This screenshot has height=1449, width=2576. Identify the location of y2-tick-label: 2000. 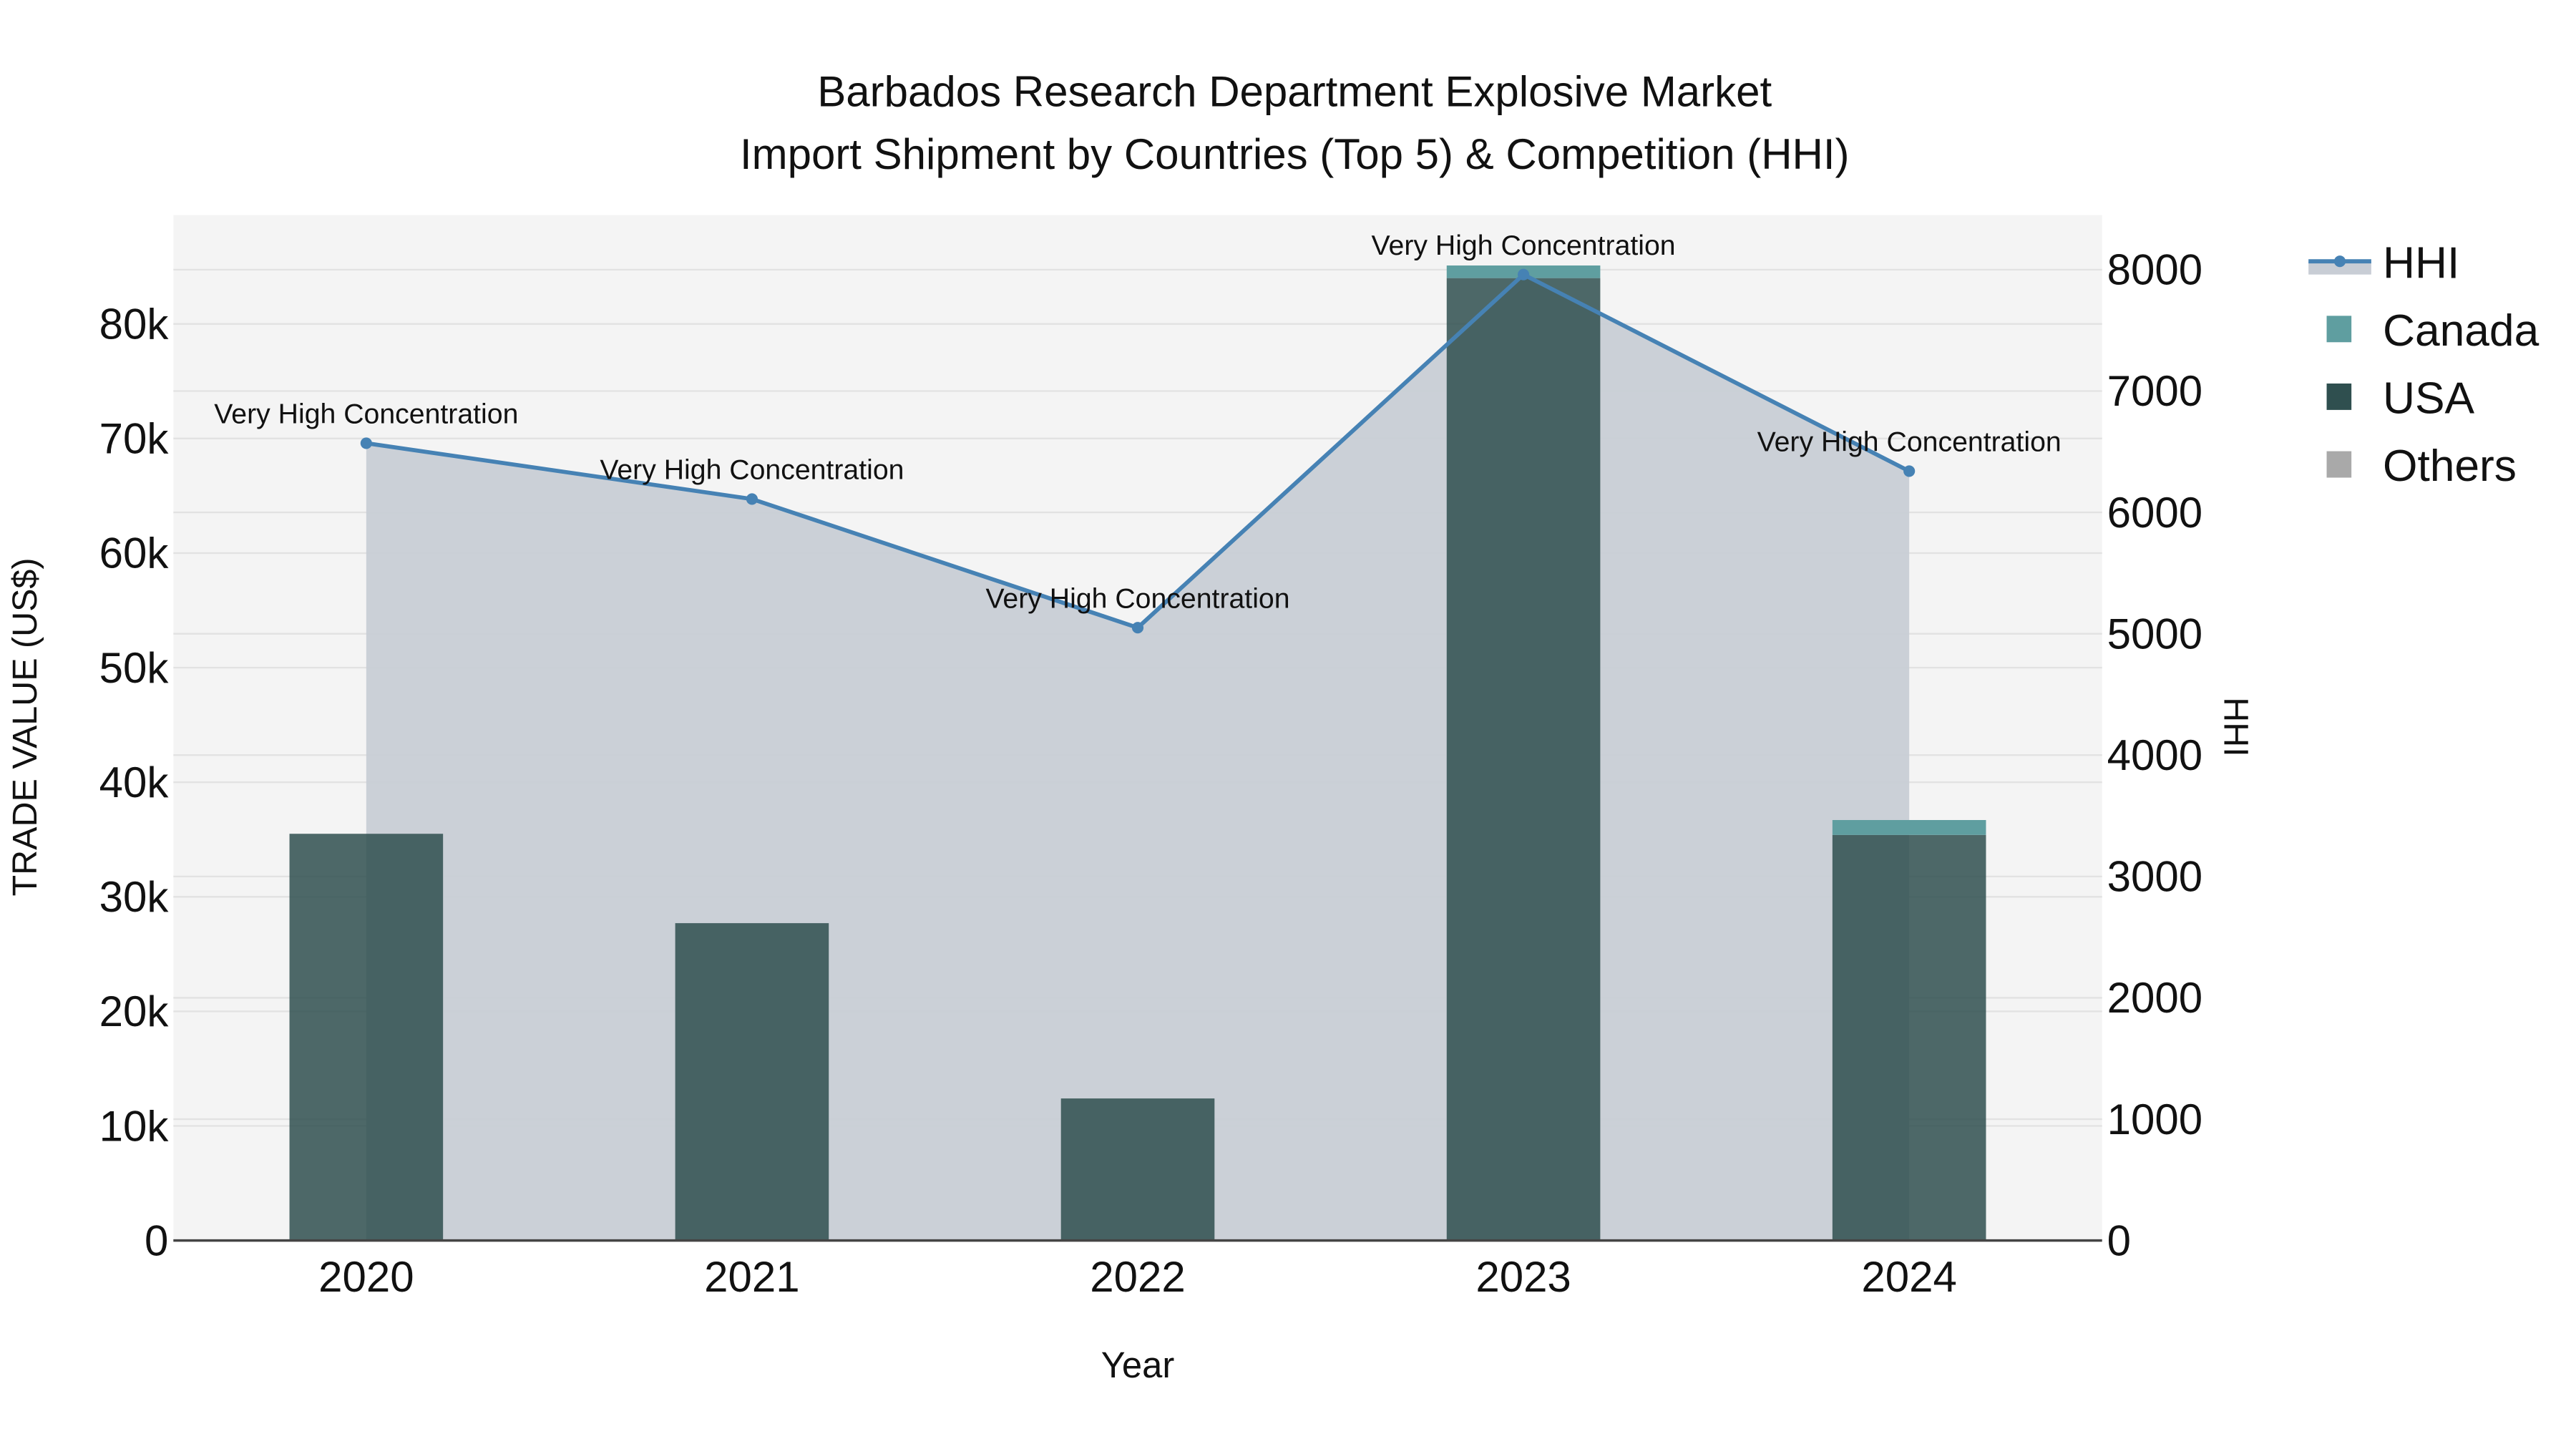
(2154, 998).